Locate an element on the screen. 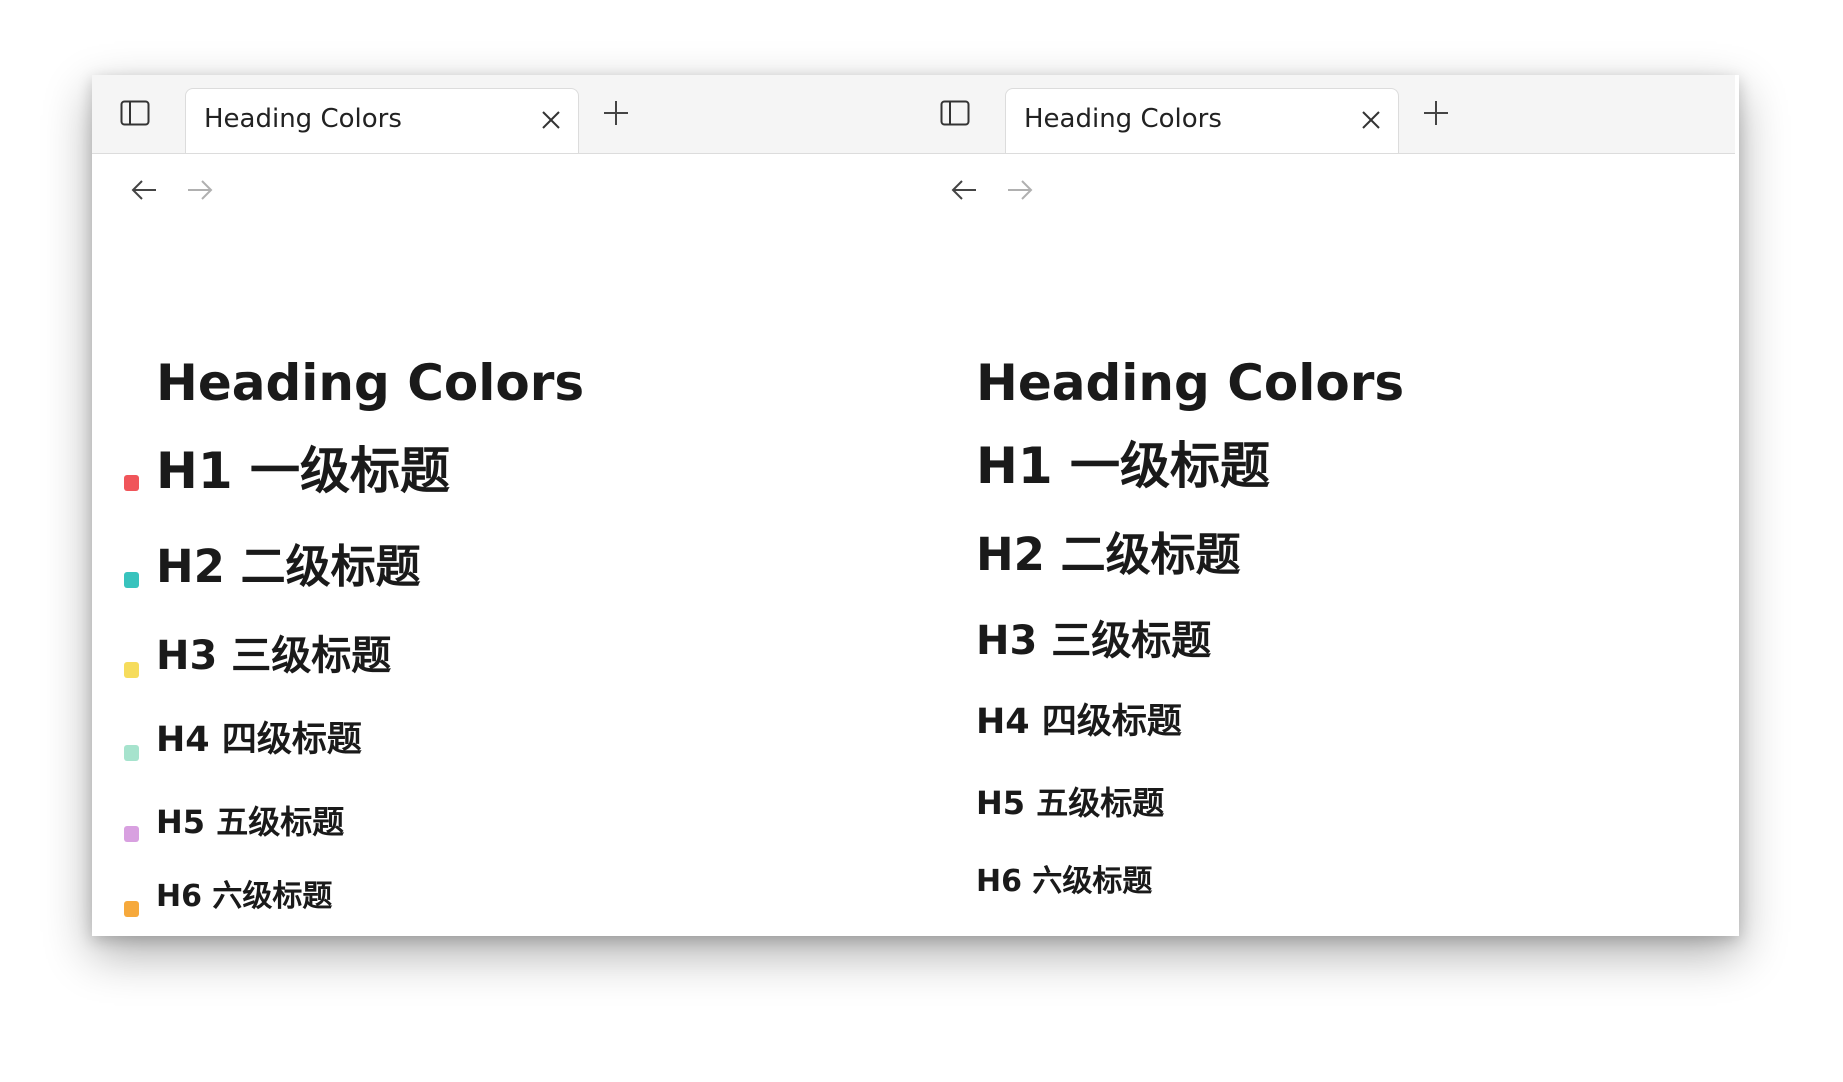  h3-color-marker is located at coordinates (131, 670).